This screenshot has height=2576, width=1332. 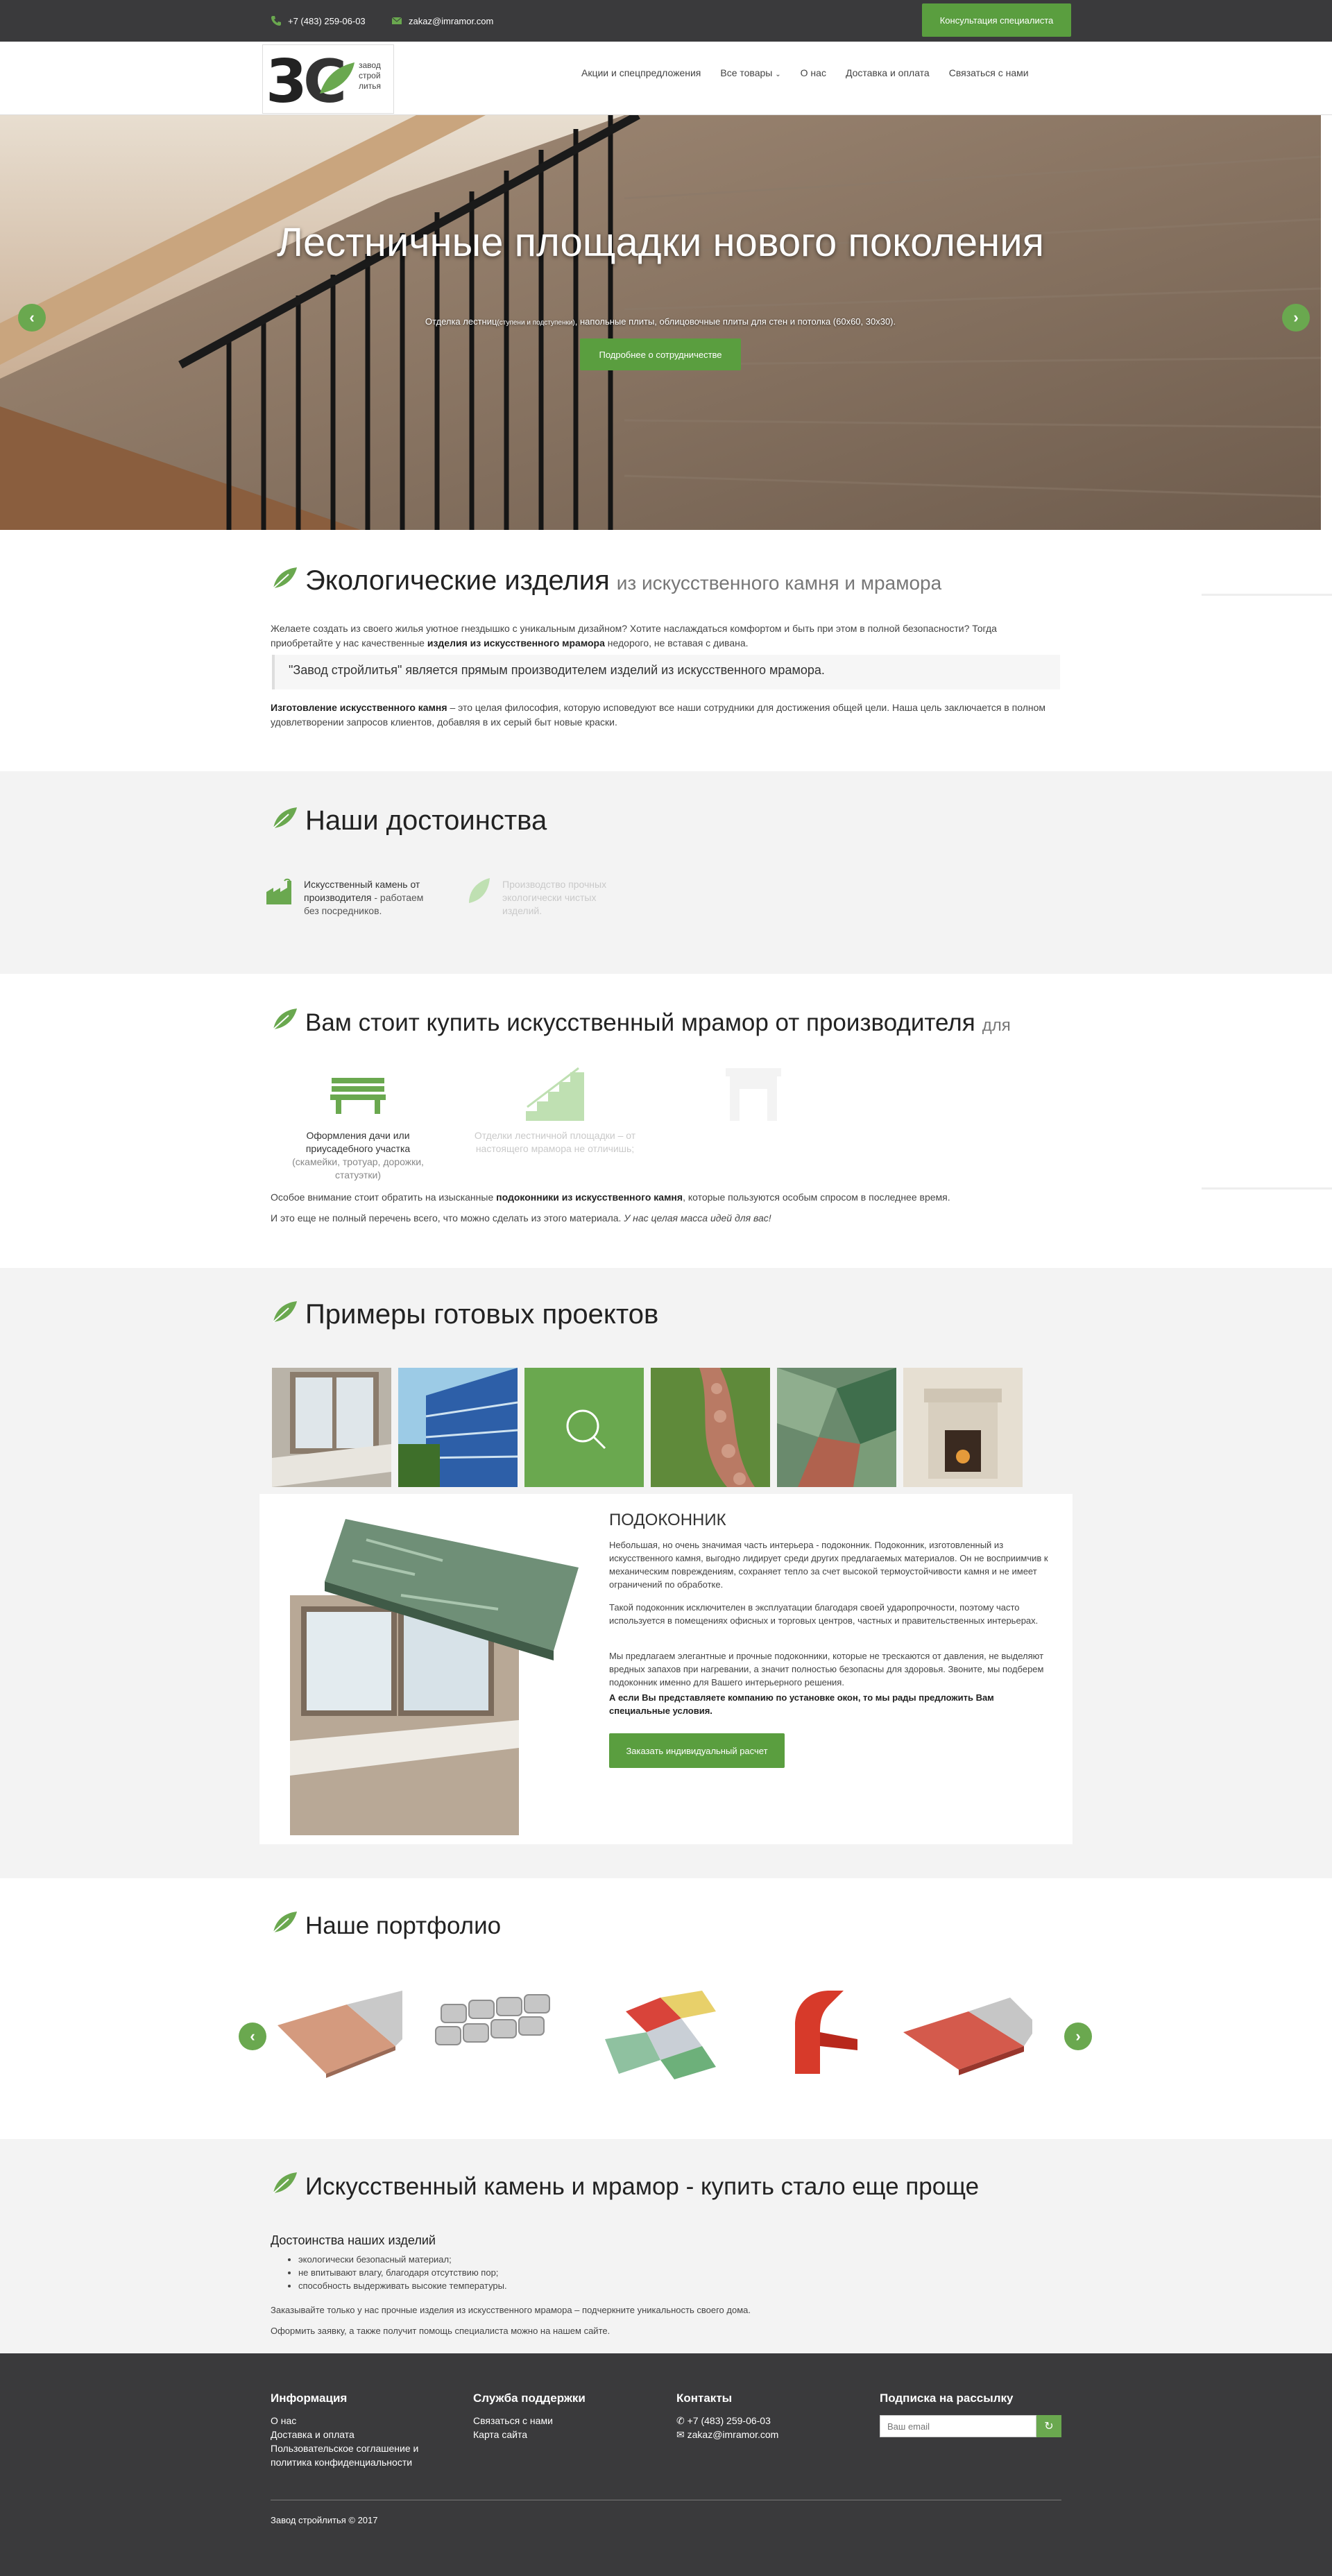 I want to click on hero-title: Лестничные площадки нового поколения, so click(x=660, y=242).